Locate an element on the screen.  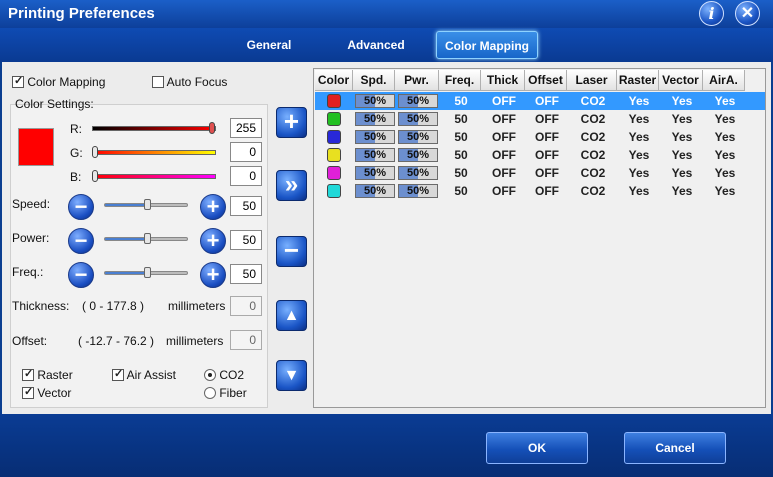
close-icon: ✕ is located at coordinates (747, 13).